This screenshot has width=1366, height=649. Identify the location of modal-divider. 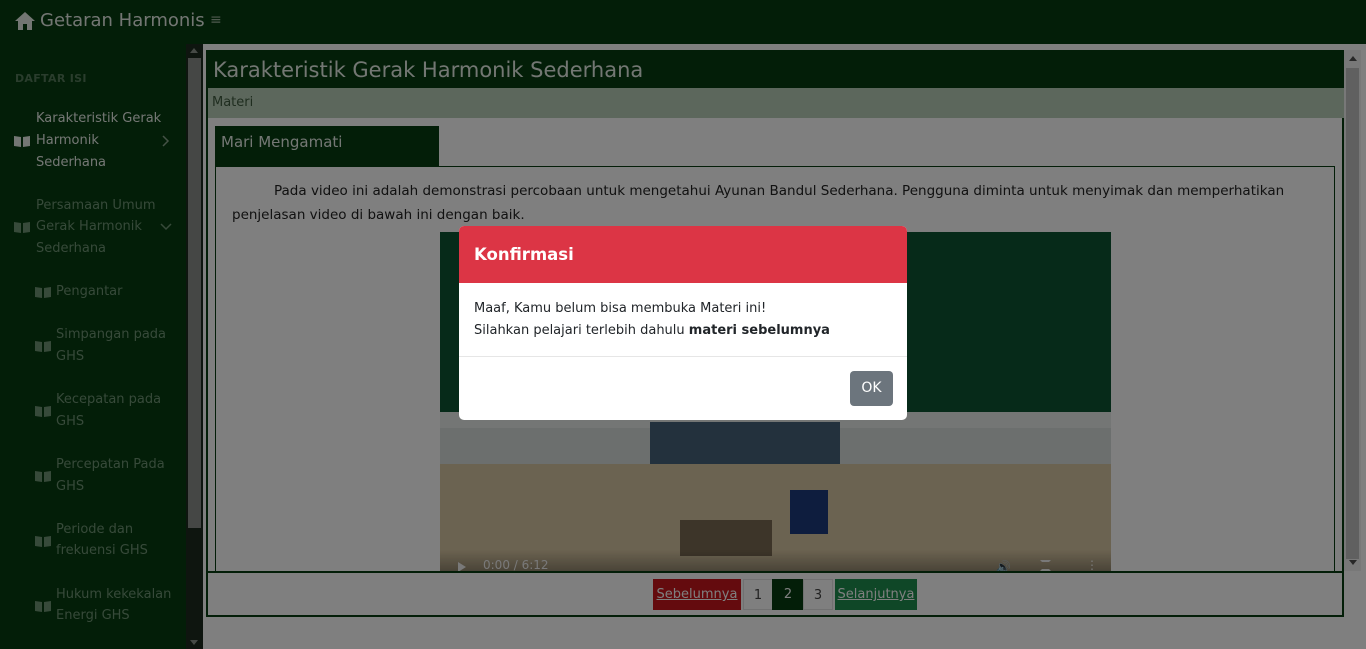
(683, 356).